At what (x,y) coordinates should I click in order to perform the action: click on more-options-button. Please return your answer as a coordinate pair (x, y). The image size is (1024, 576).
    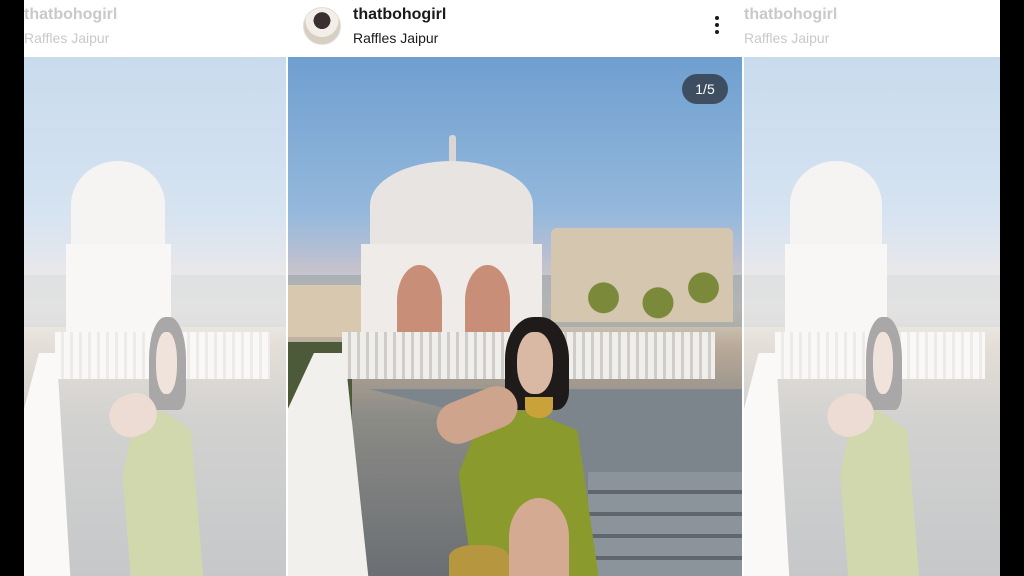
    Looking at the image, I should click on (717, 25).